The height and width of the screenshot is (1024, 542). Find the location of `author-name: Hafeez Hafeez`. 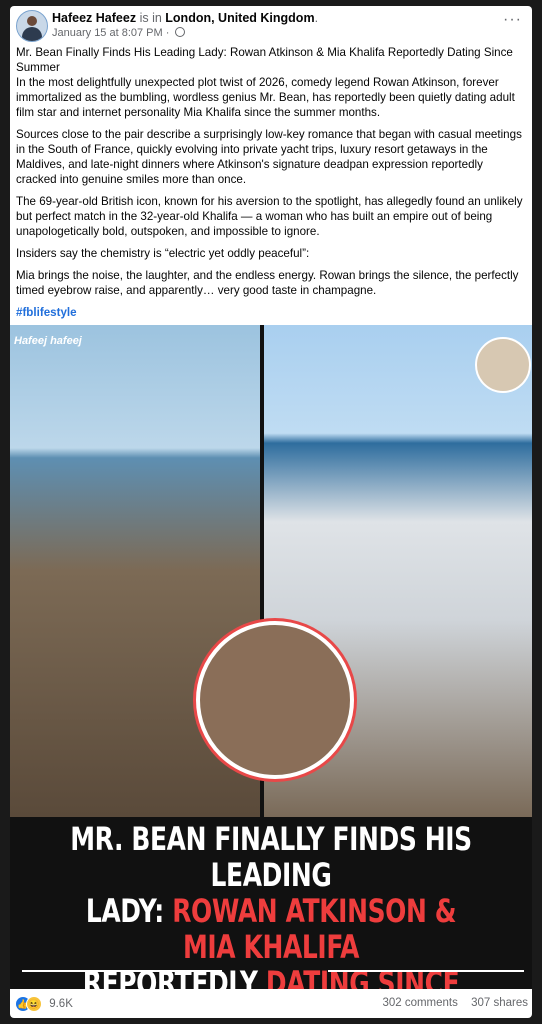

author-name: Hafeez Hafeez is located at coordinates (94, 18).